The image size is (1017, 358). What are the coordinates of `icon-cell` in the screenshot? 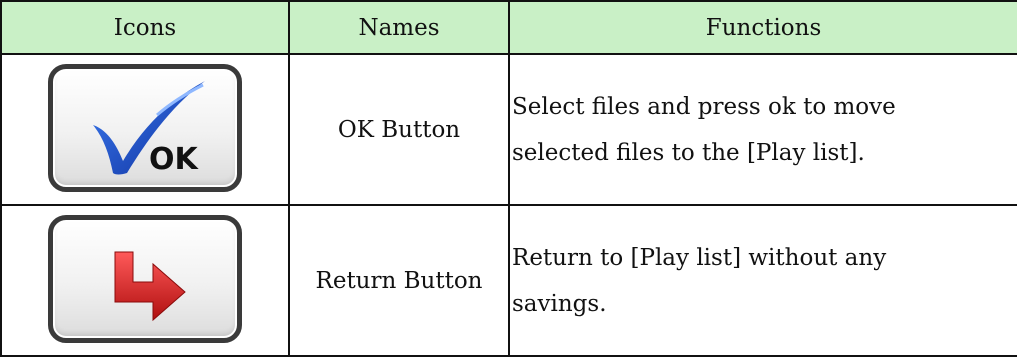 It's located at (145, 280).